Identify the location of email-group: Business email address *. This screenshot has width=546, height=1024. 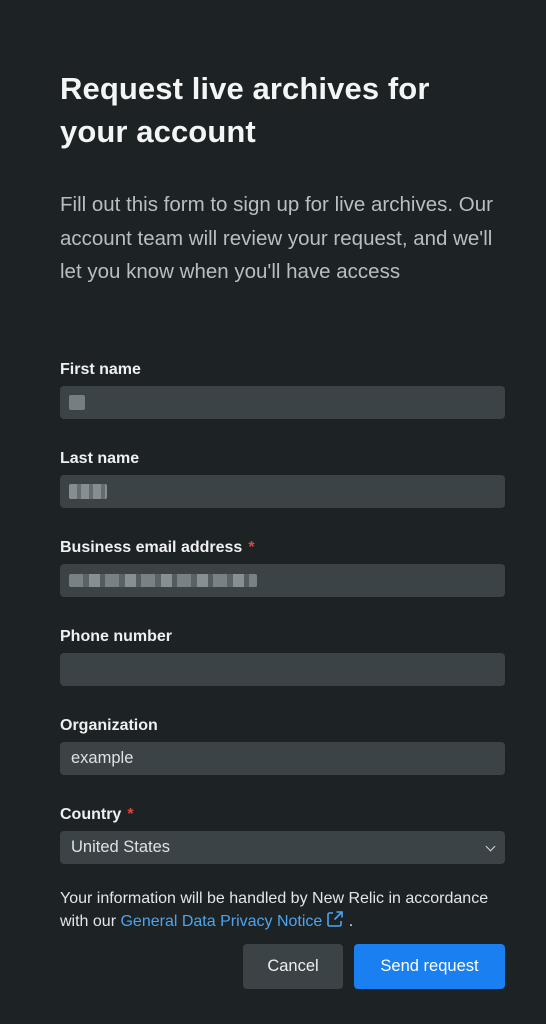
(282, 567).